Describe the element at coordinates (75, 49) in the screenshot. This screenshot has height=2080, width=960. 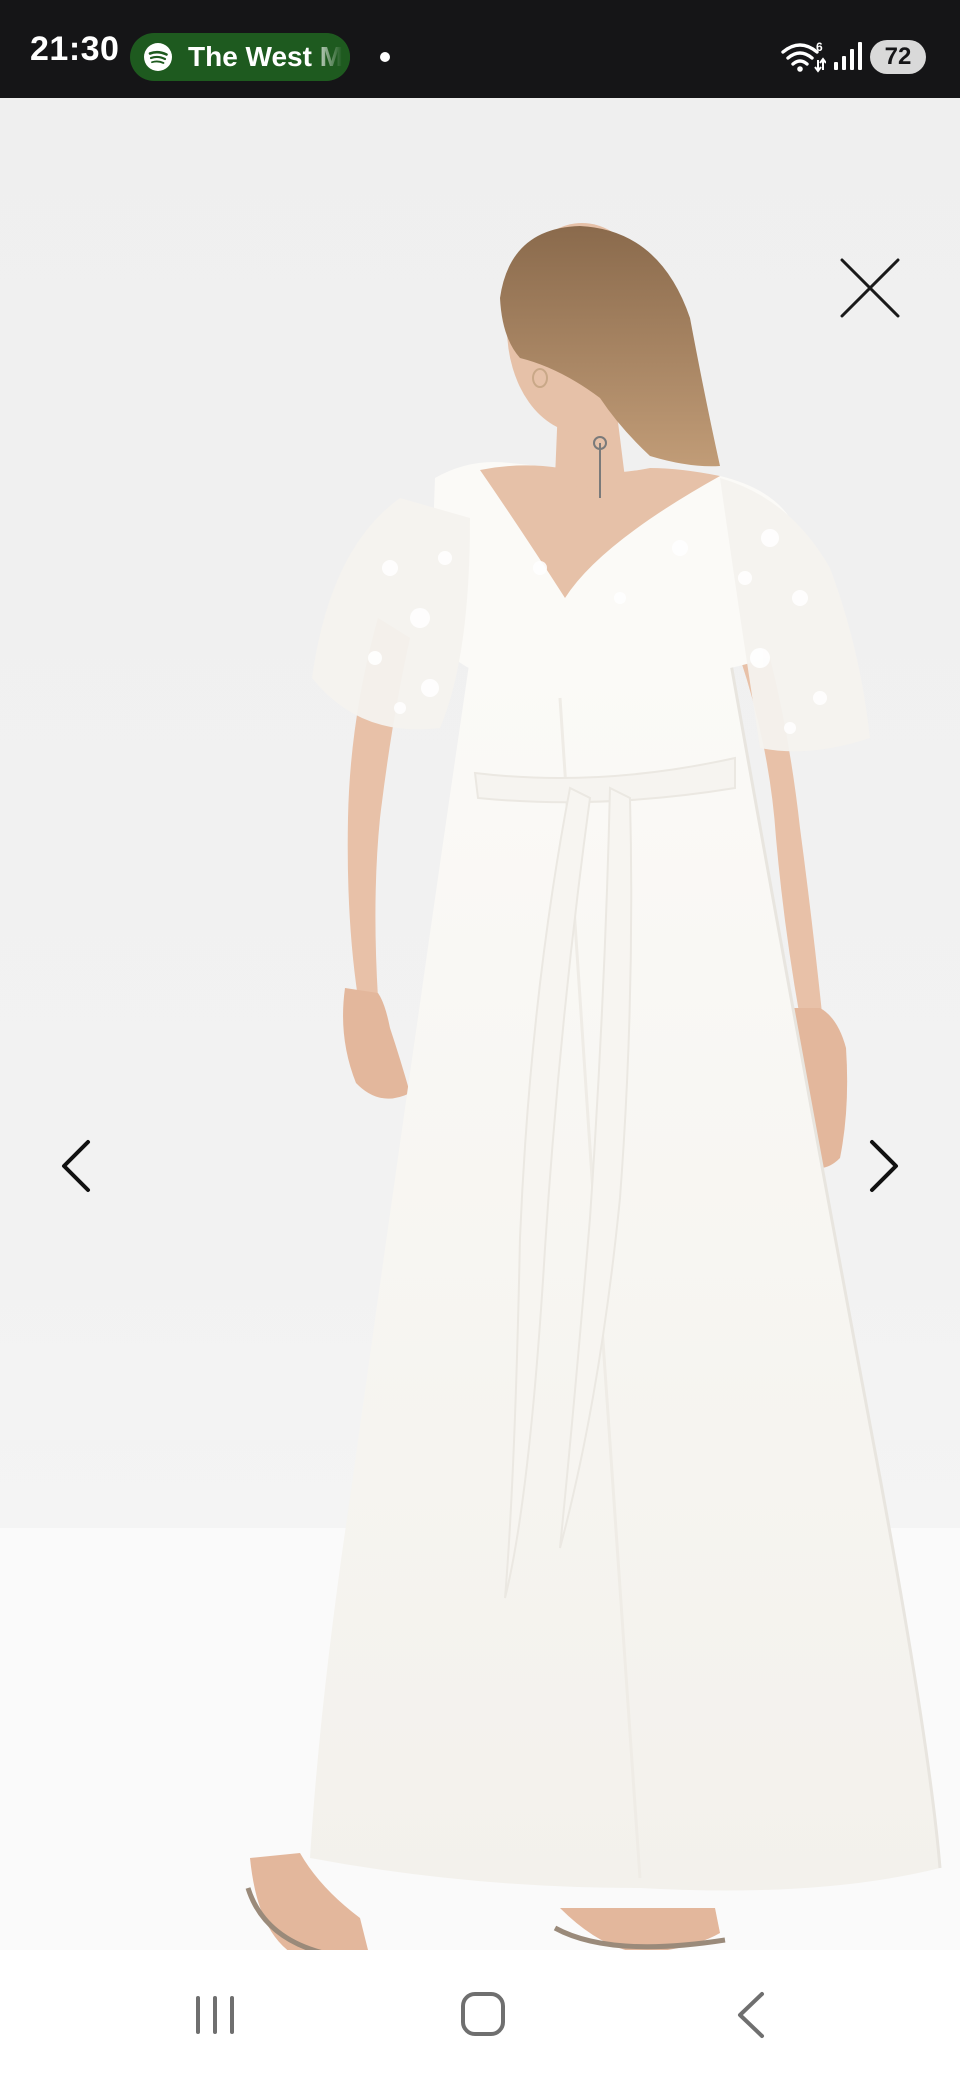
I see `status-time: 21:30` at that location.